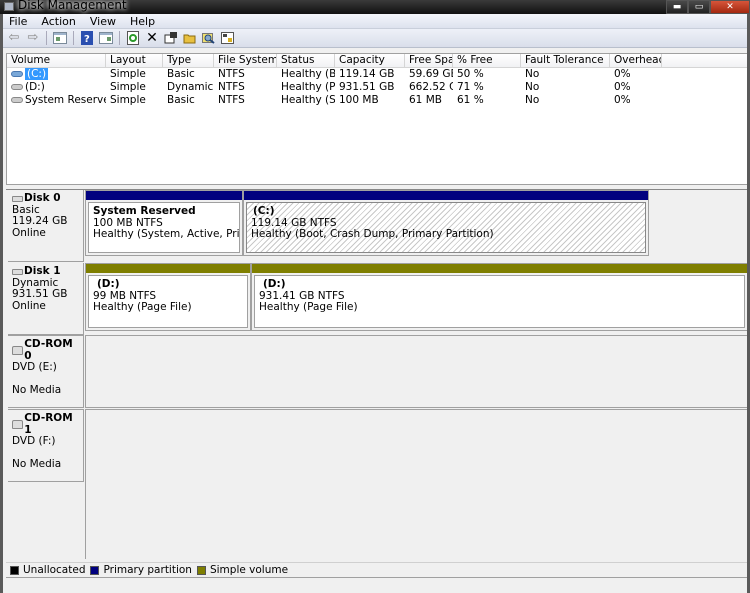  Describe the element at coordinates (34, 441) in the screenshot. I see `cdrom-drive: DVD (F:)` at that location.